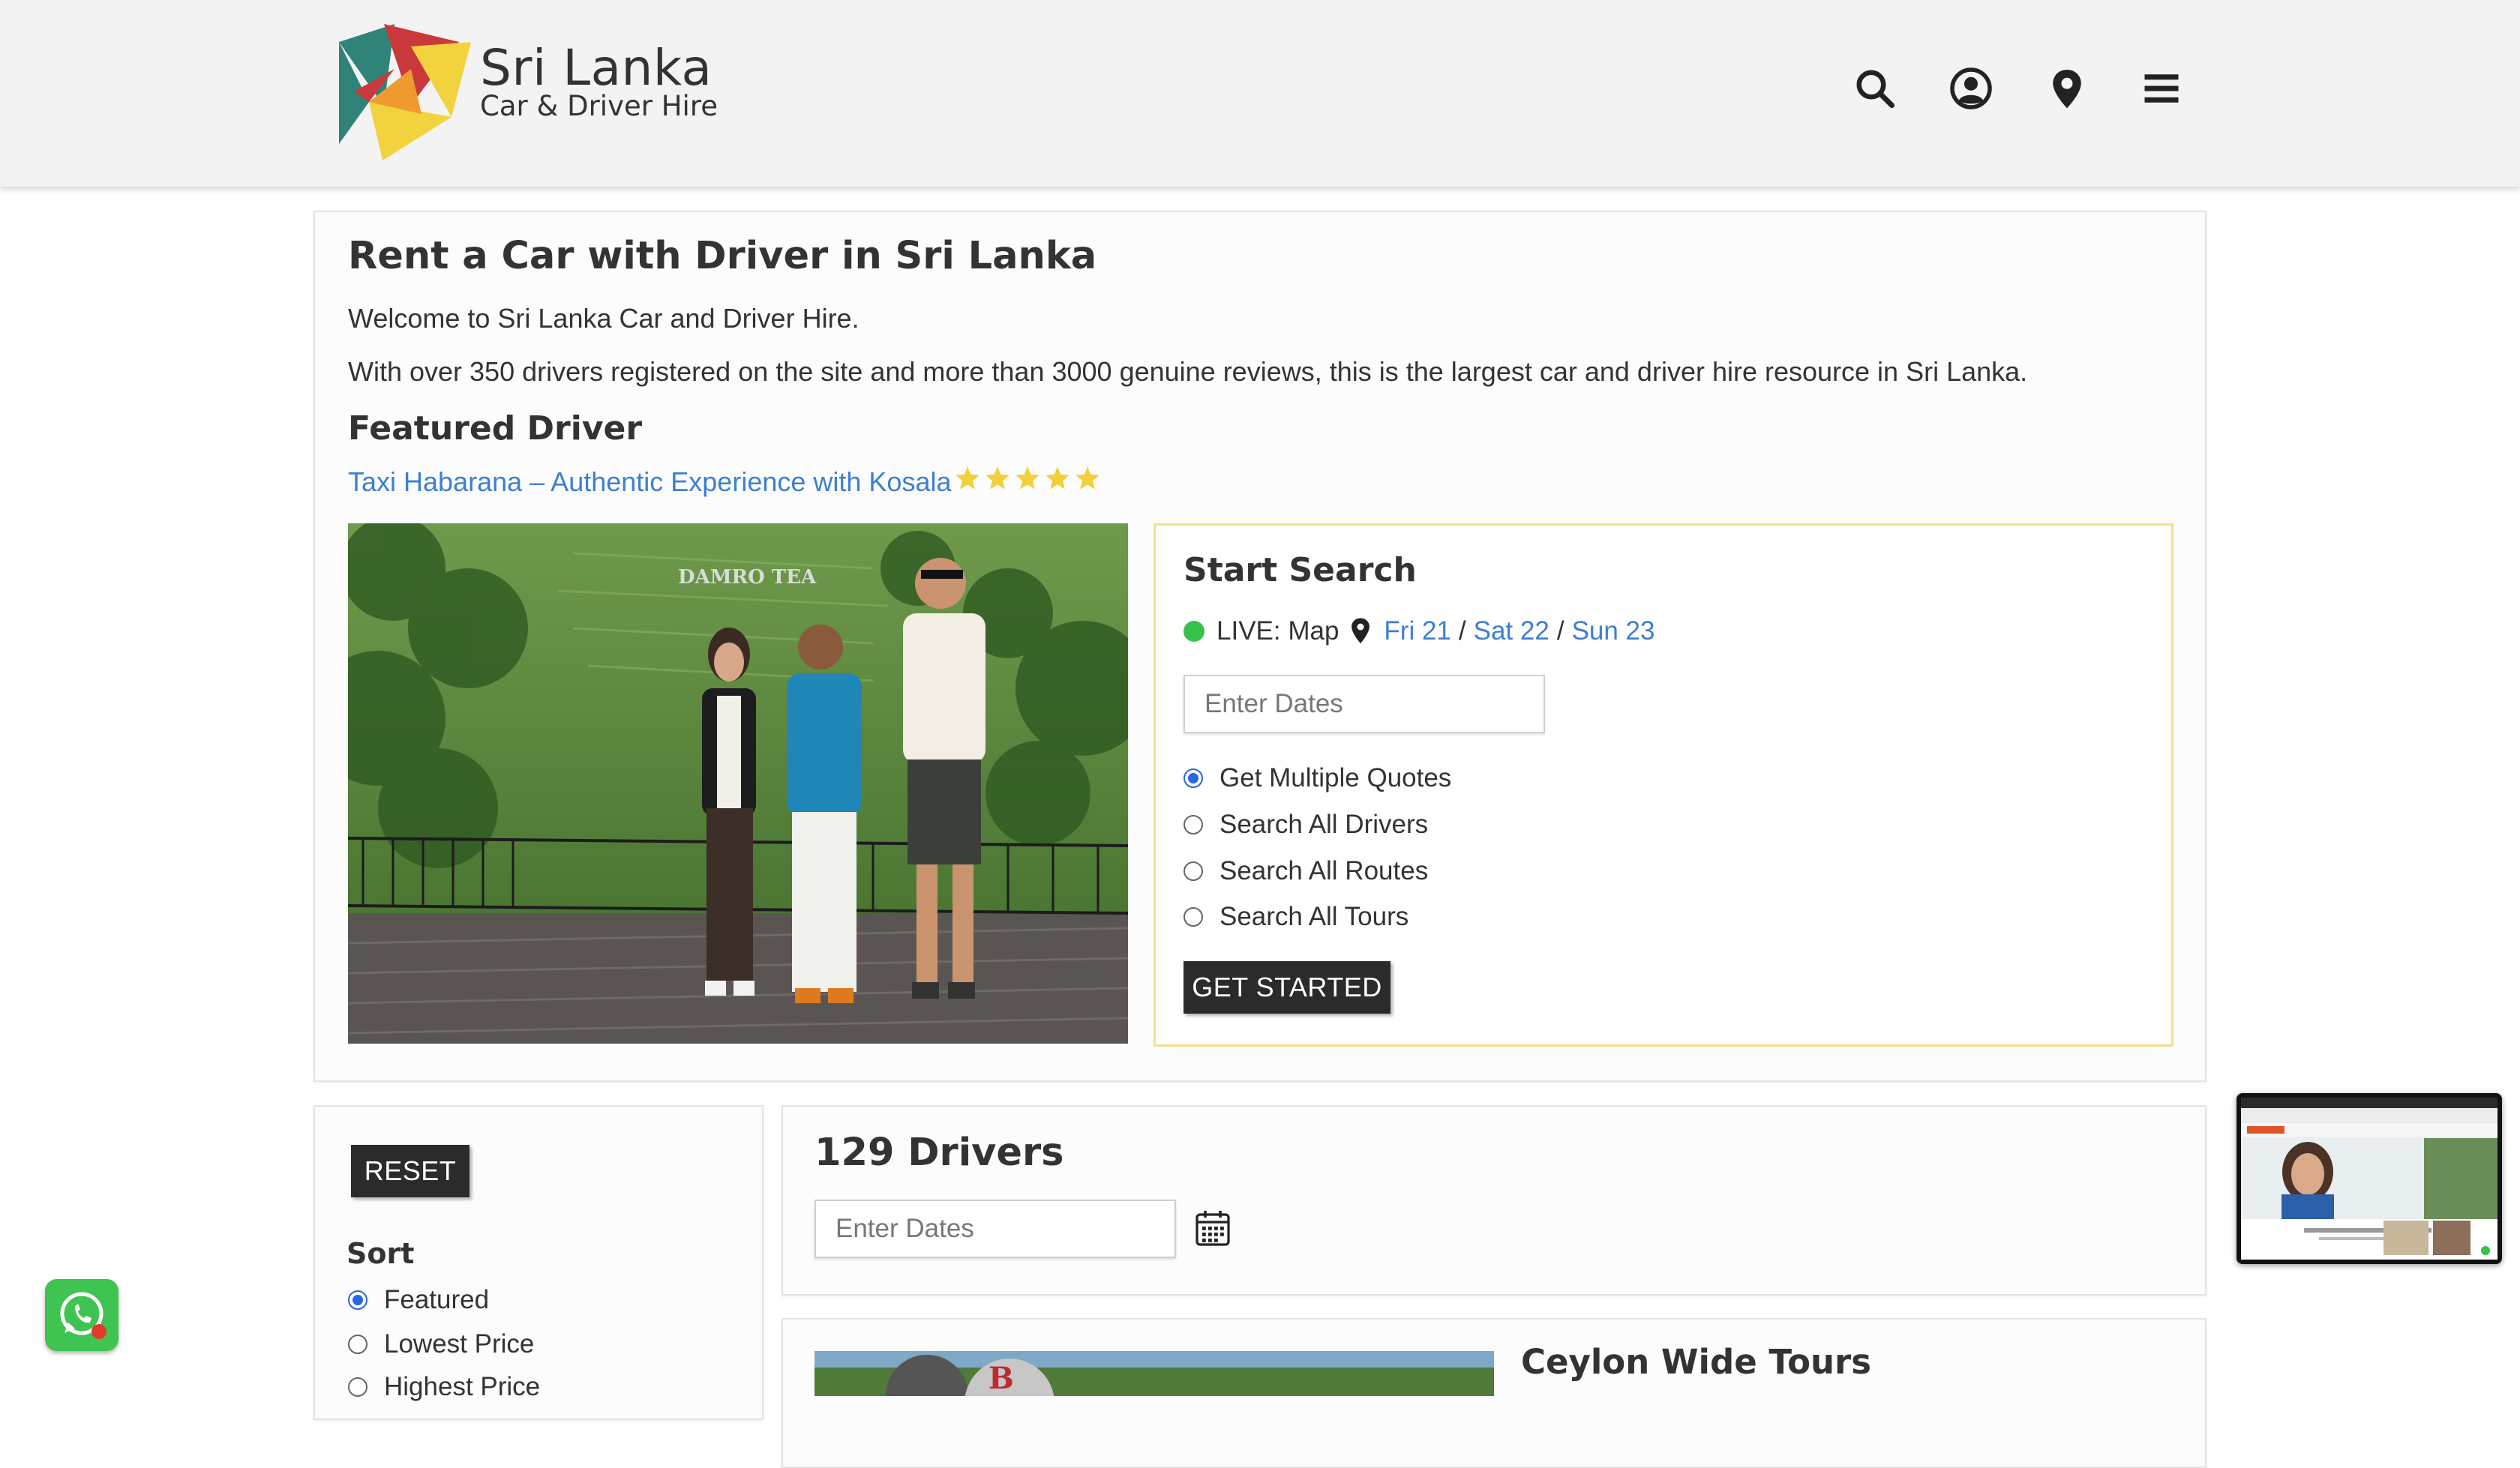 The image size is (2520, 1468). What do you see at coordinates (1875, 88) in the screenshot?
I see `search-icon` at bounding box center [1875, 88].